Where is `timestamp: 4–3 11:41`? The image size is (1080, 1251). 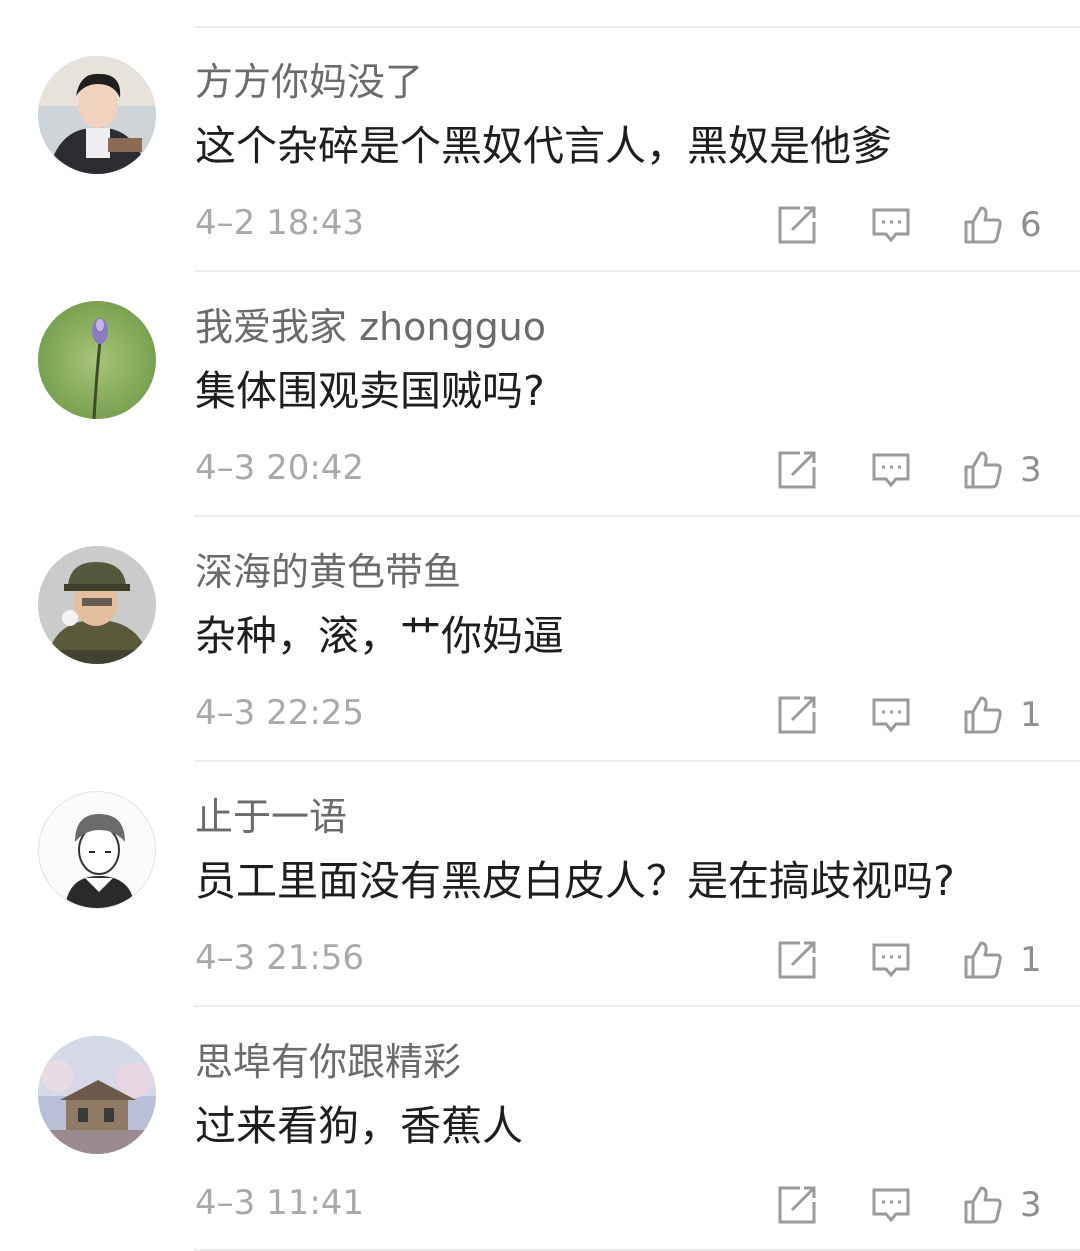
timestamp: 4–3 11:41 is located at coordinates (280, 1203).